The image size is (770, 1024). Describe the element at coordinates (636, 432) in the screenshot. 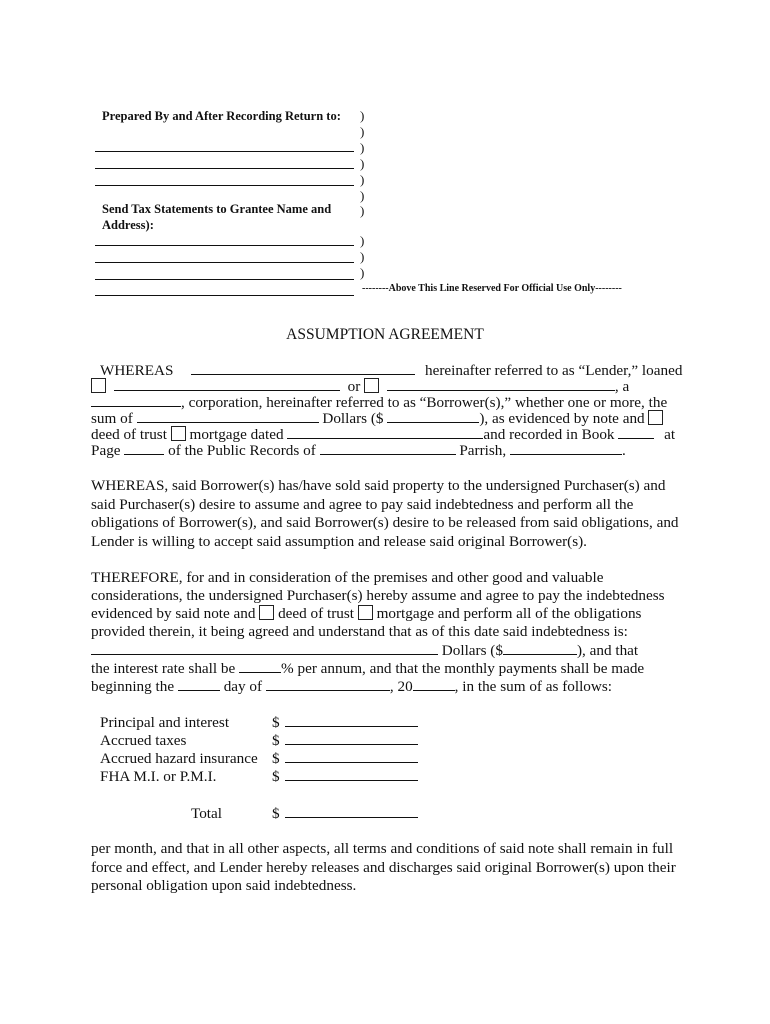

I see `book-number-field` at that location.